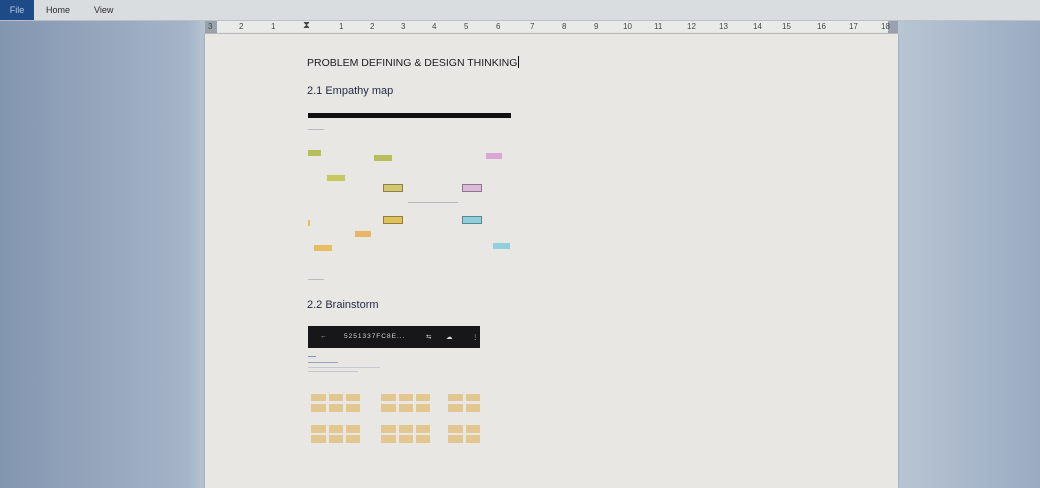 Image resolution: width=1040 pixels, height=488 pixels. What do you see at coordinates (723, 26) in the screenshot?
I see `ruler-label: 13` at bounding box center [723, 26].